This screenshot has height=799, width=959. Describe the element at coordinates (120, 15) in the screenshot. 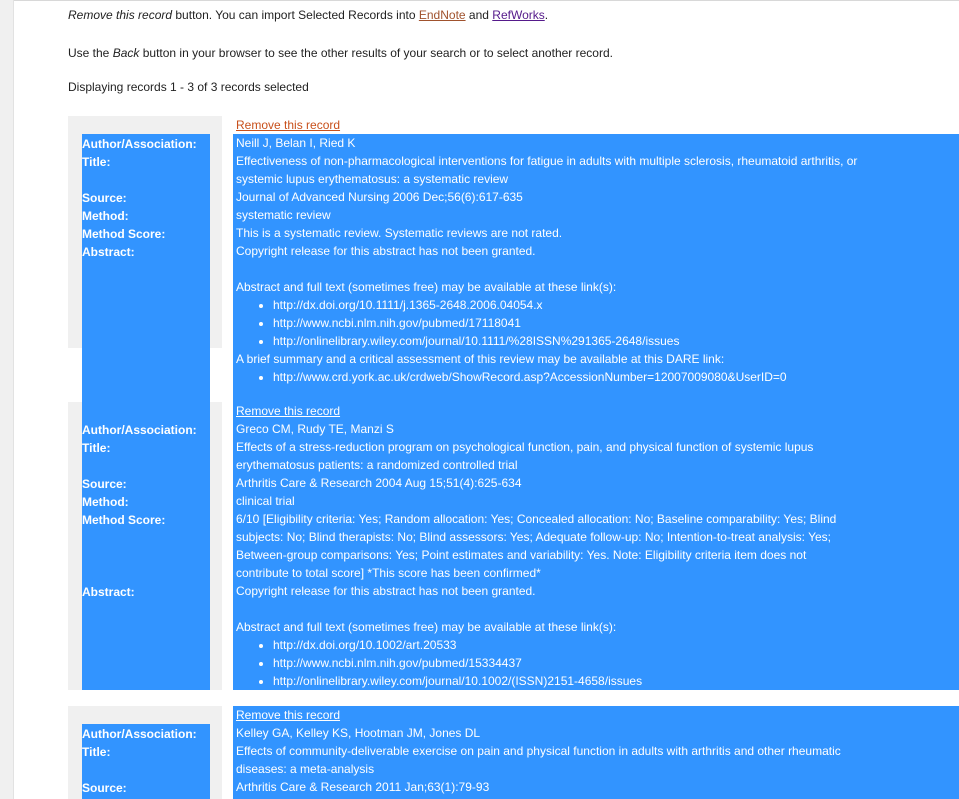

I see `remove-record-italic: Remove this record` at that location.